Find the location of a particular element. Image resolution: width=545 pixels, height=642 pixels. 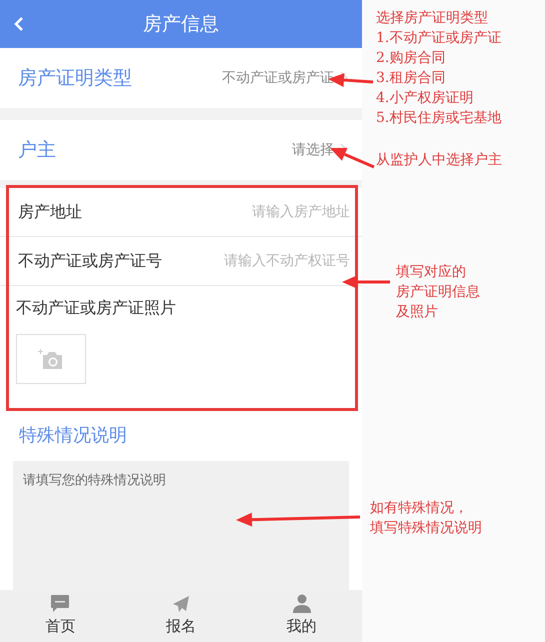

annotation-arrow is located at coordinates (366, 282).